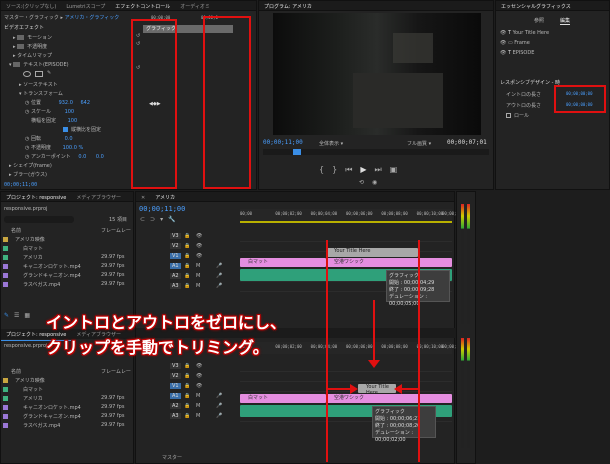 The width and height of the screenshot is (610, 464). I want to click on ec-anchor-x: 0.0, so click(82, 157).